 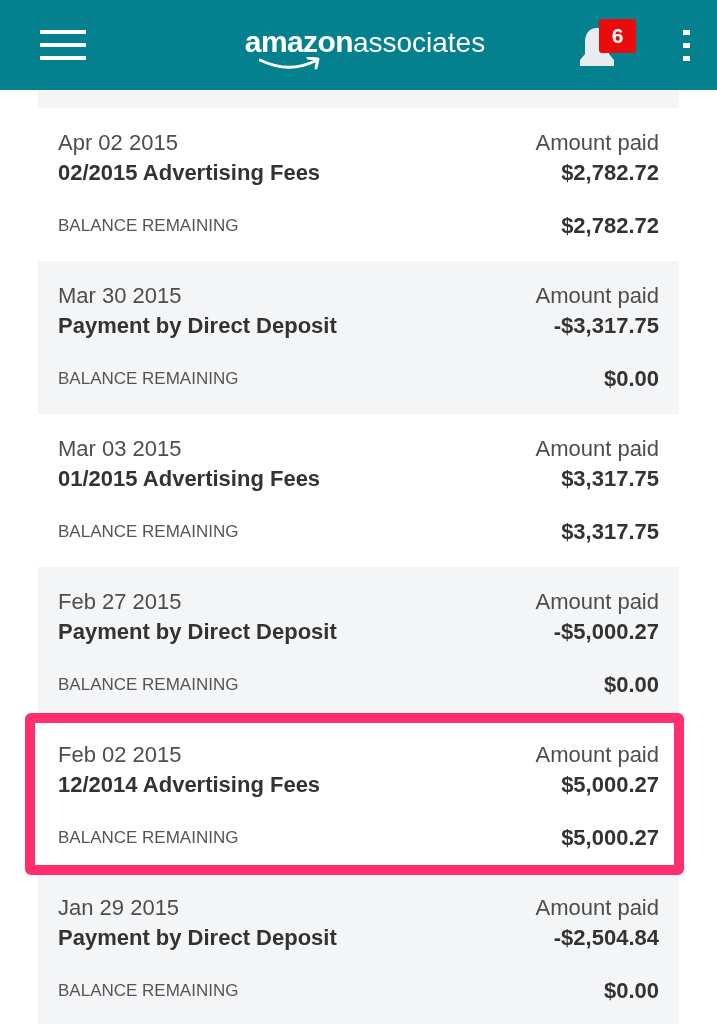 What do you see at coordinates (118, 143) in the screenshot?
I see `transaction-date: Apr 02 2015` at bounding box center [118, 143].